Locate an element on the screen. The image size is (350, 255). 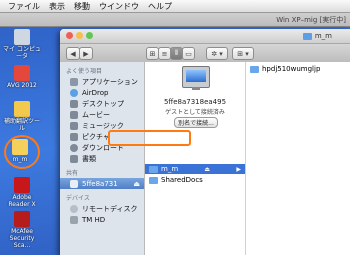
sidebar-item-documents: 書類 is located at coordinates (102, 158).